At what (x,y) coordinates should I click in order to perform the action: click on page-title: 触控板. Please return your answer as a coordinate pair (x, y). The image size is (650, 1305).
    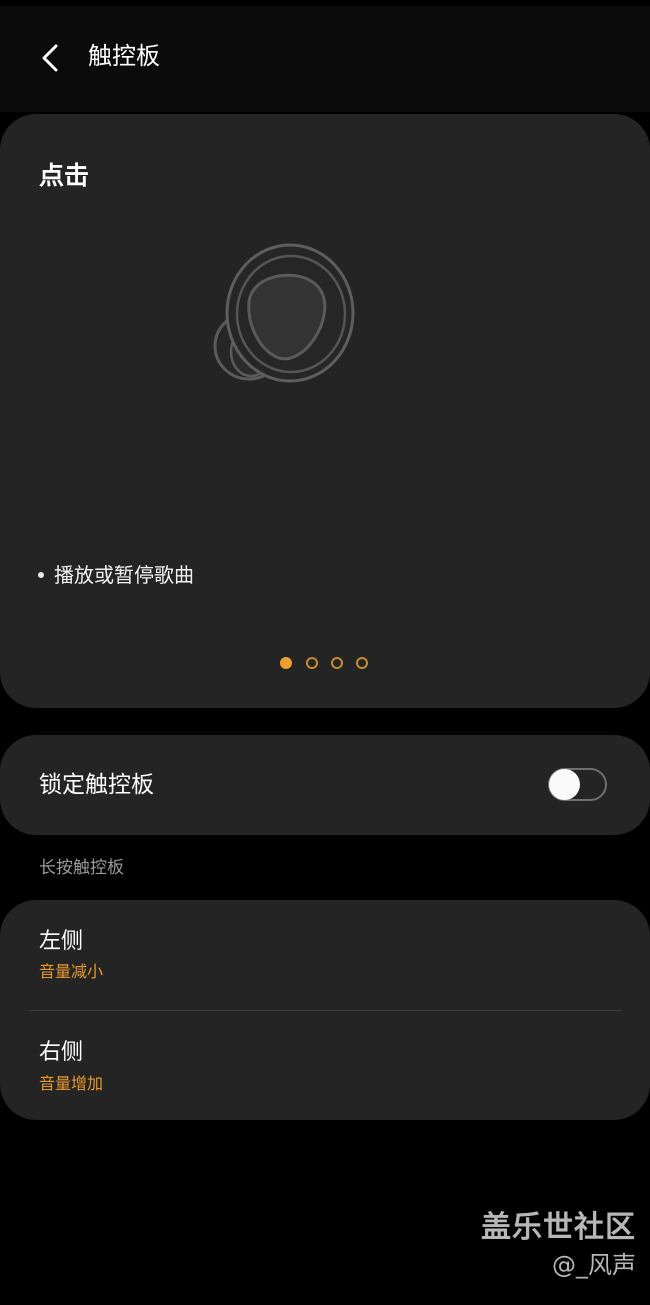
    Looking at the image, I should click on (124, 56).